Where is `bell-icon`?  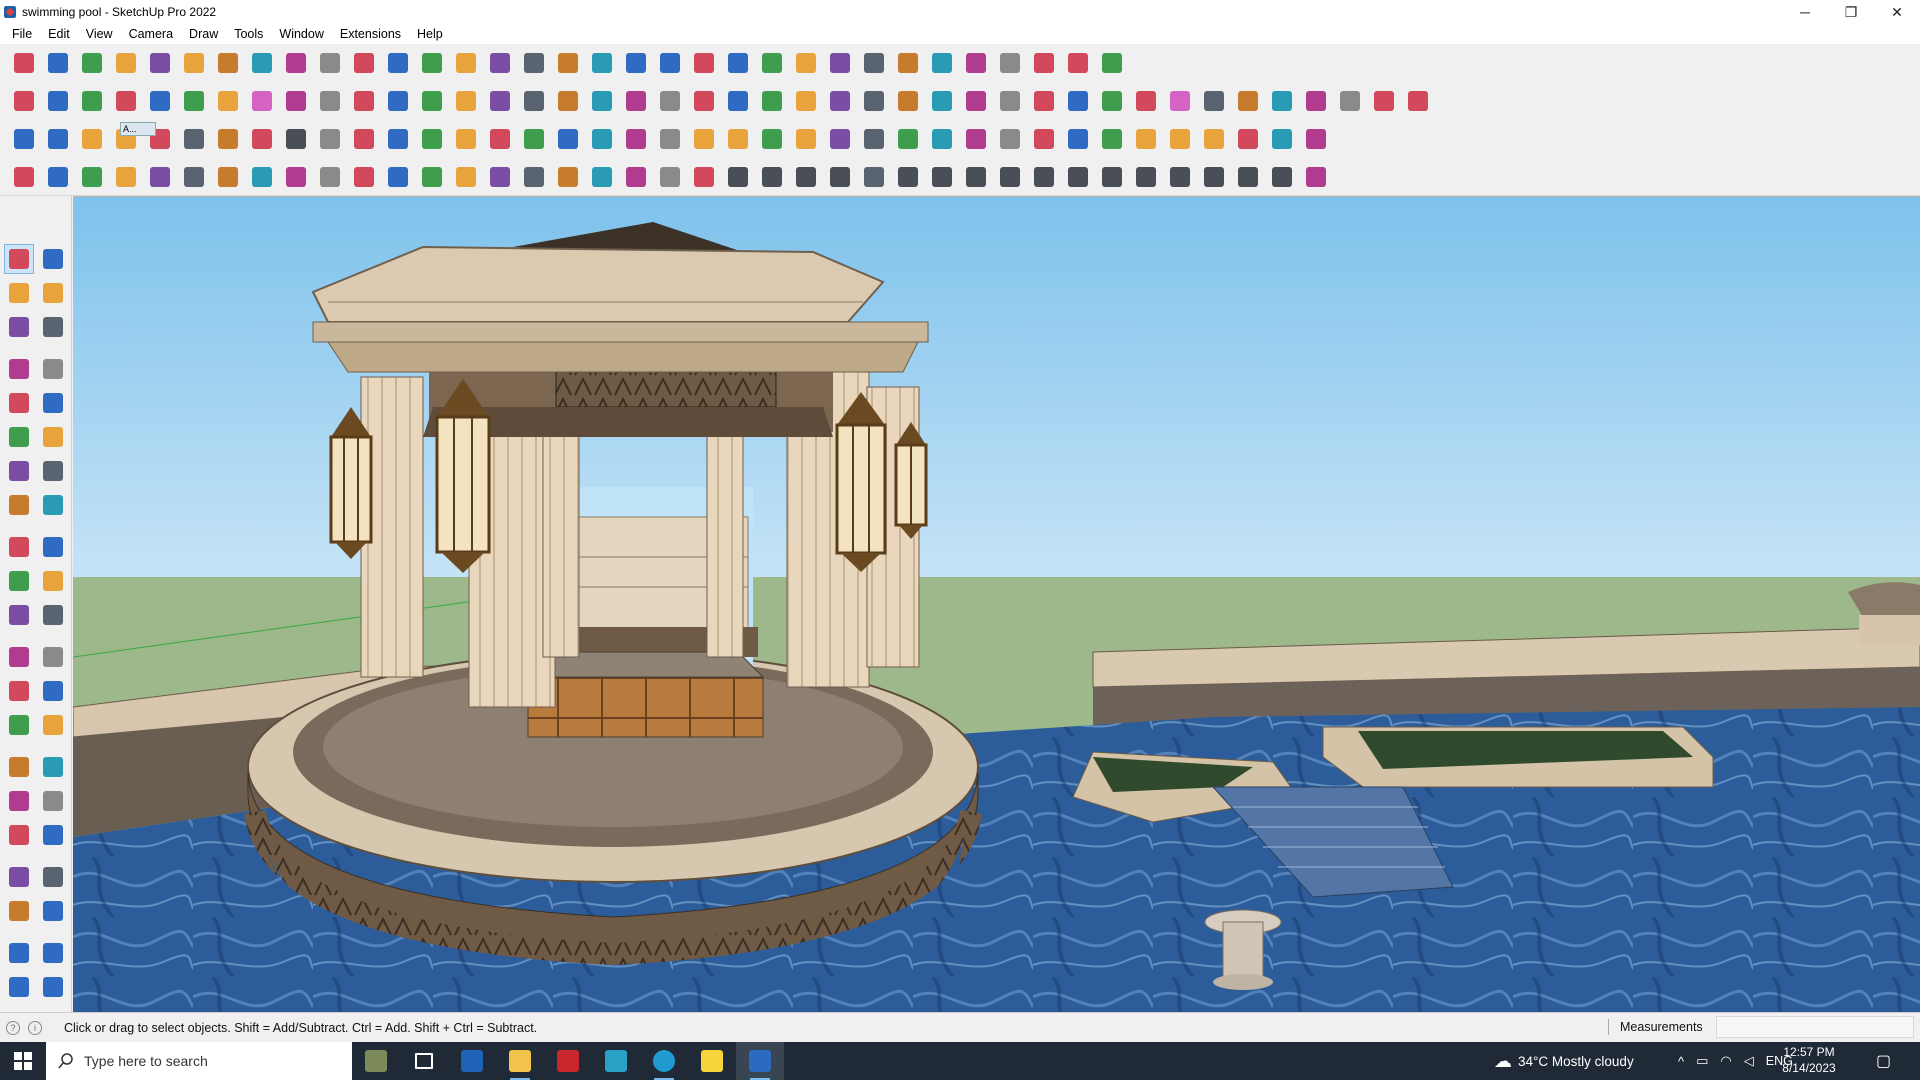
bell-icon is located at coordinates (636, 139).